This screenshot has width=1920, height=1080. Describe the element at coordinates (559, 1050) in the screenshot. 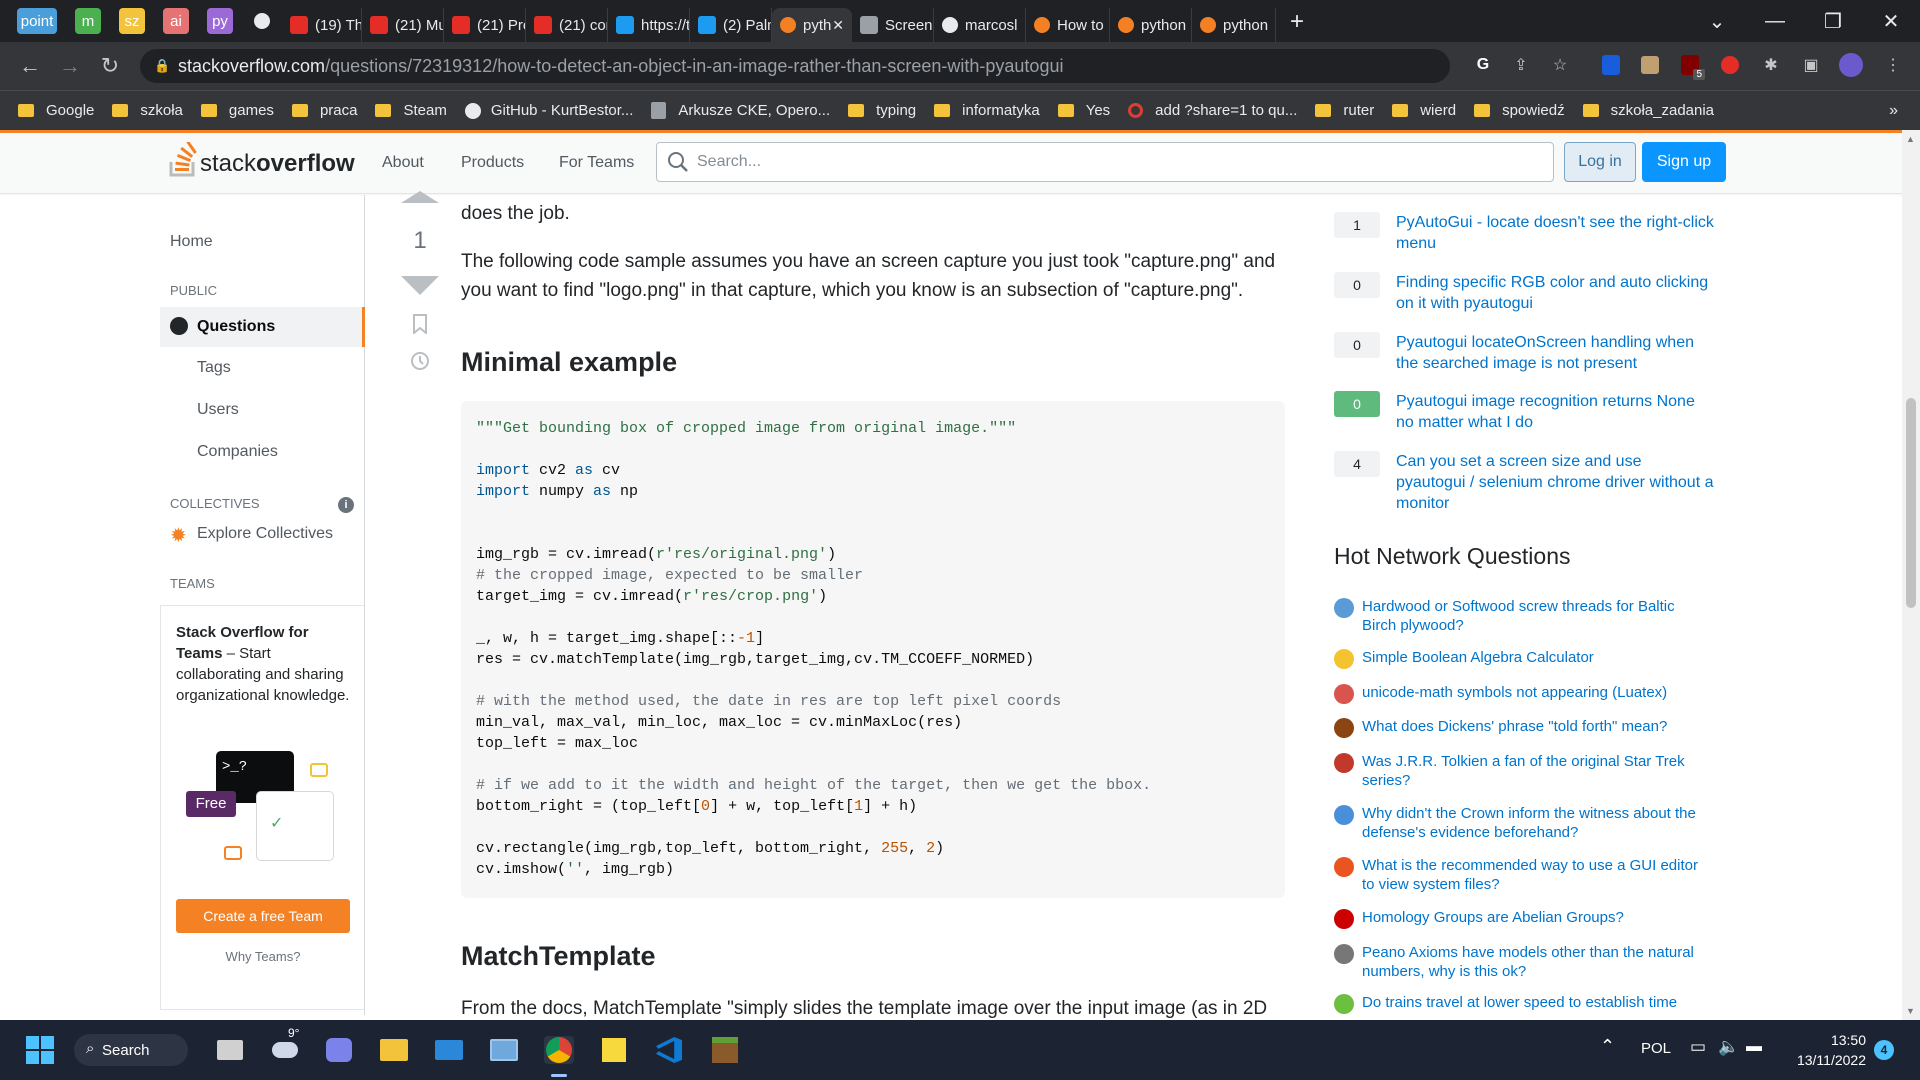

I see `chrome-icon` at that location.